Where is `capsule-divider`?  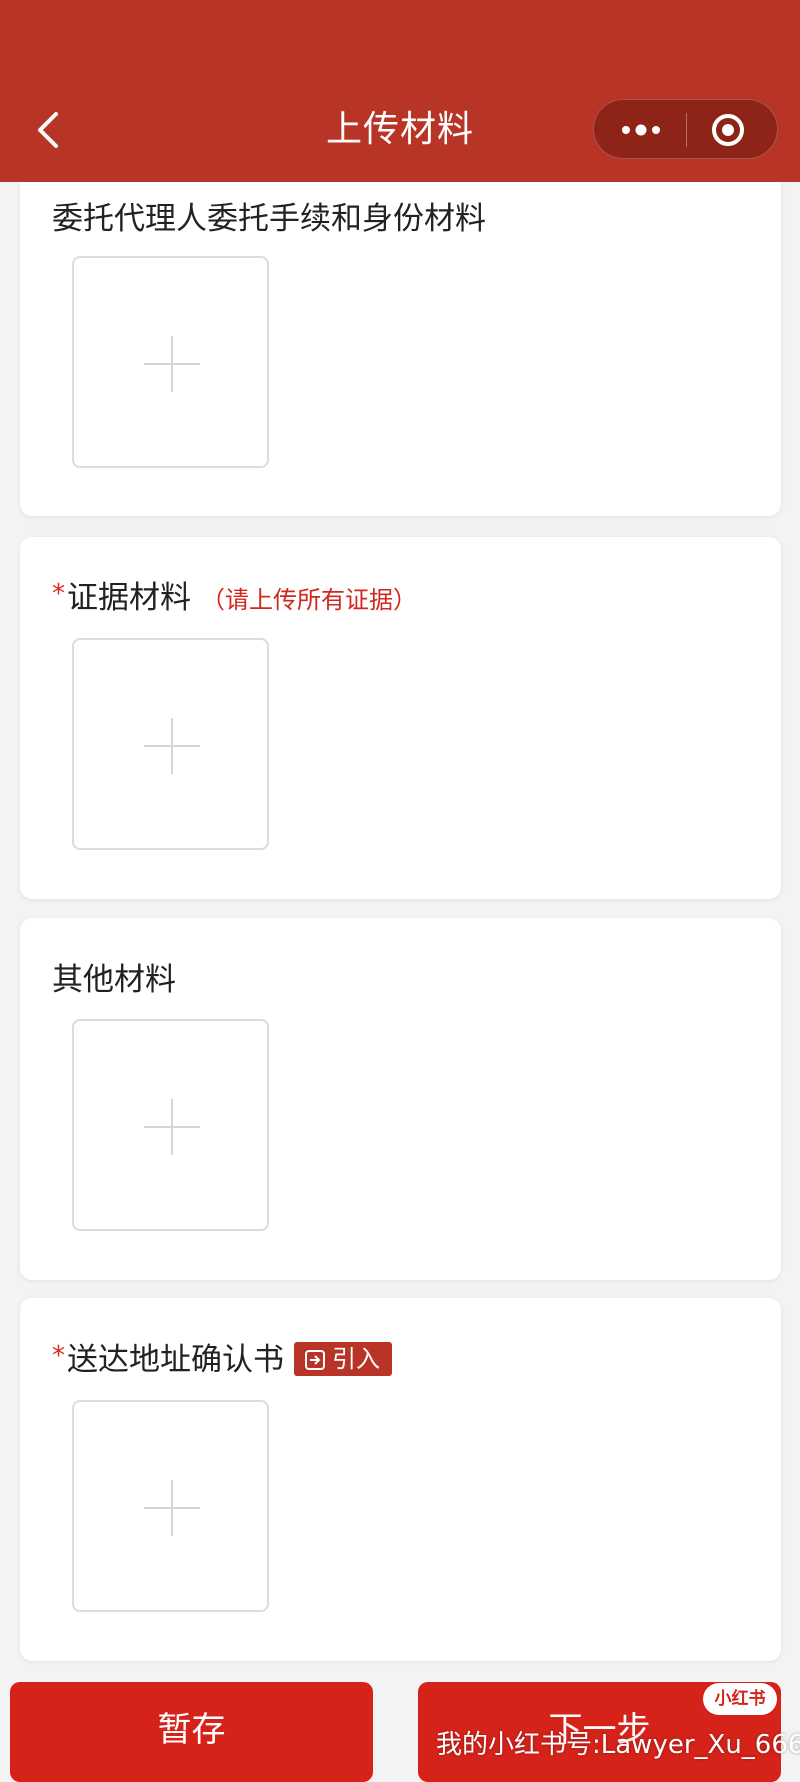
capsule-divider is located at coordinates (686, 130).